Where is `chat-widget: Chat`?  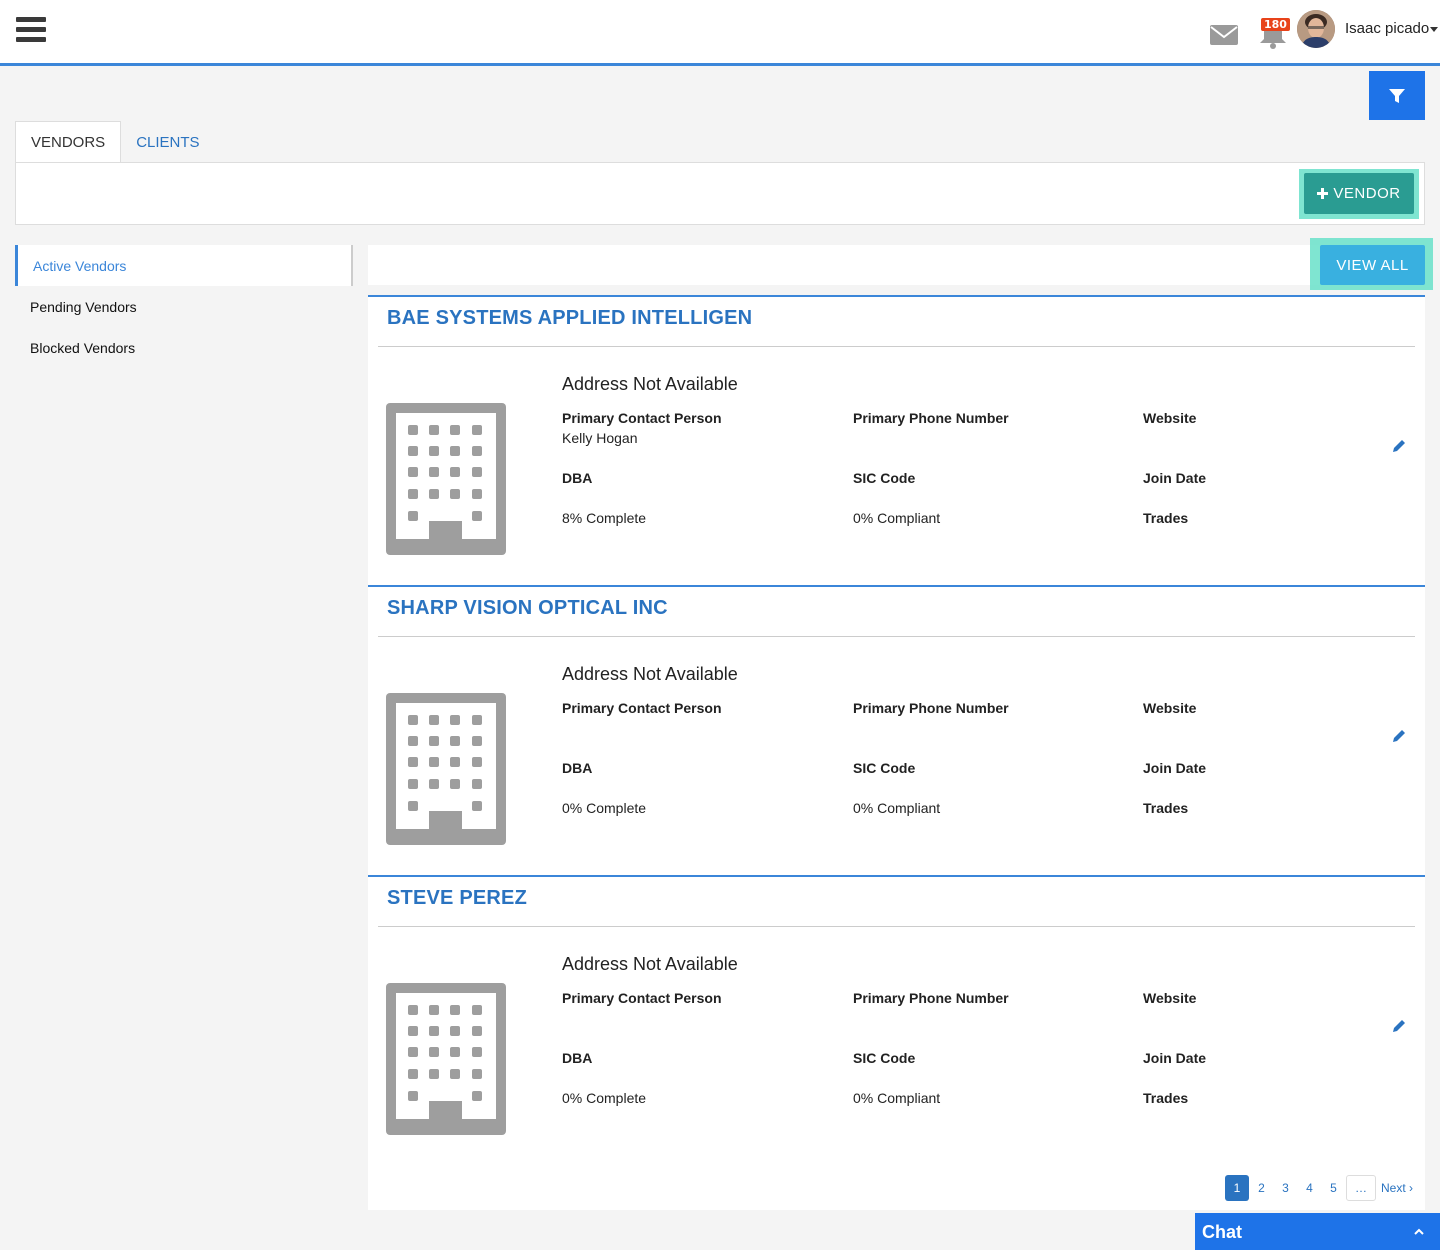 chat-widget: Chat is located at coordinates (1317, 1231).